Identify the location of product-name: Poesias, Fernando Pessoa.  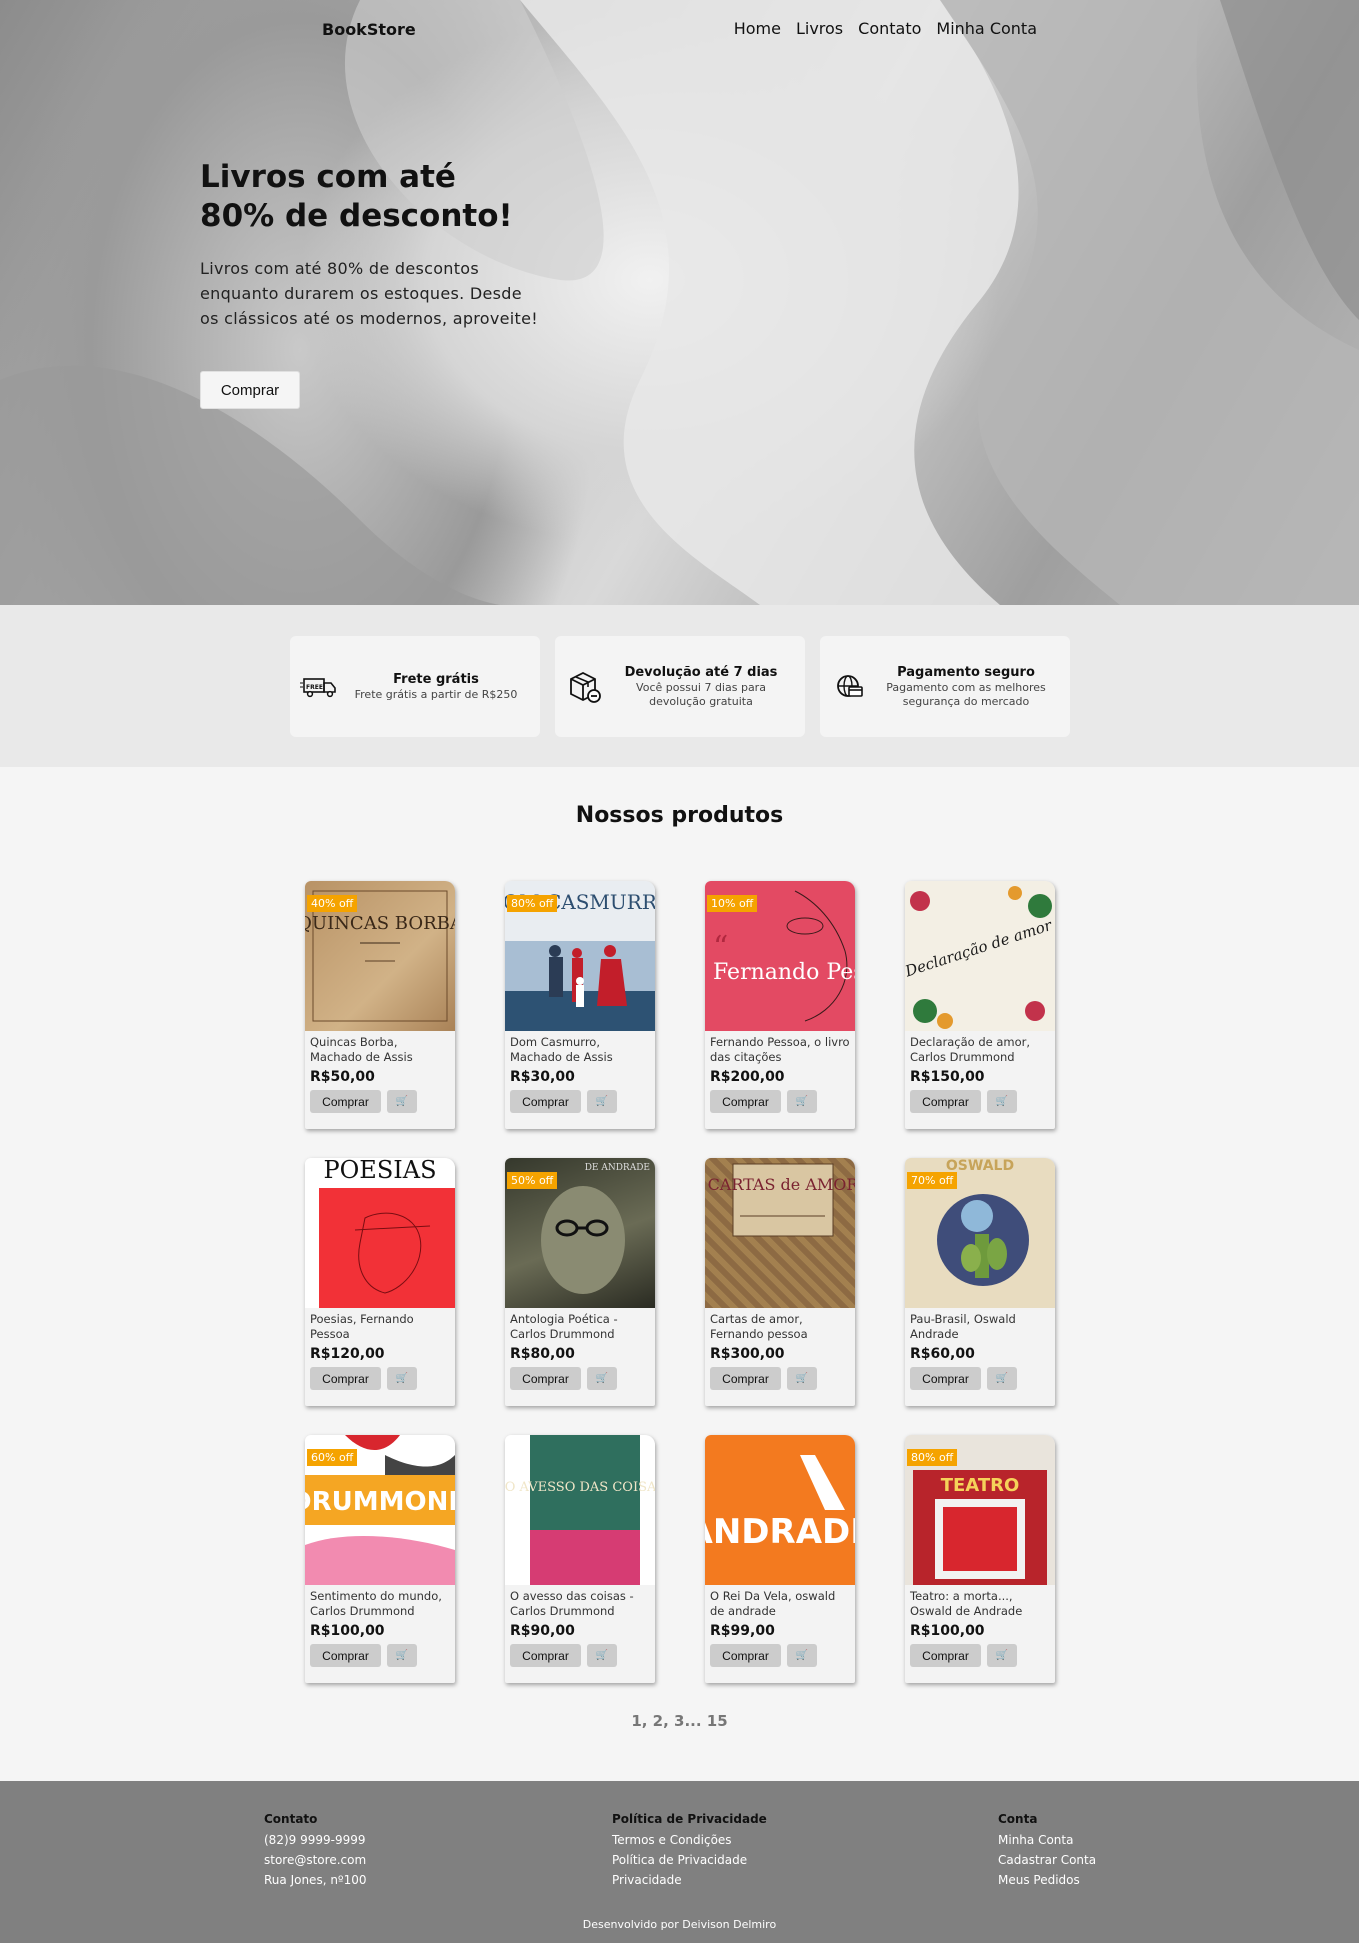
(362, 1326).